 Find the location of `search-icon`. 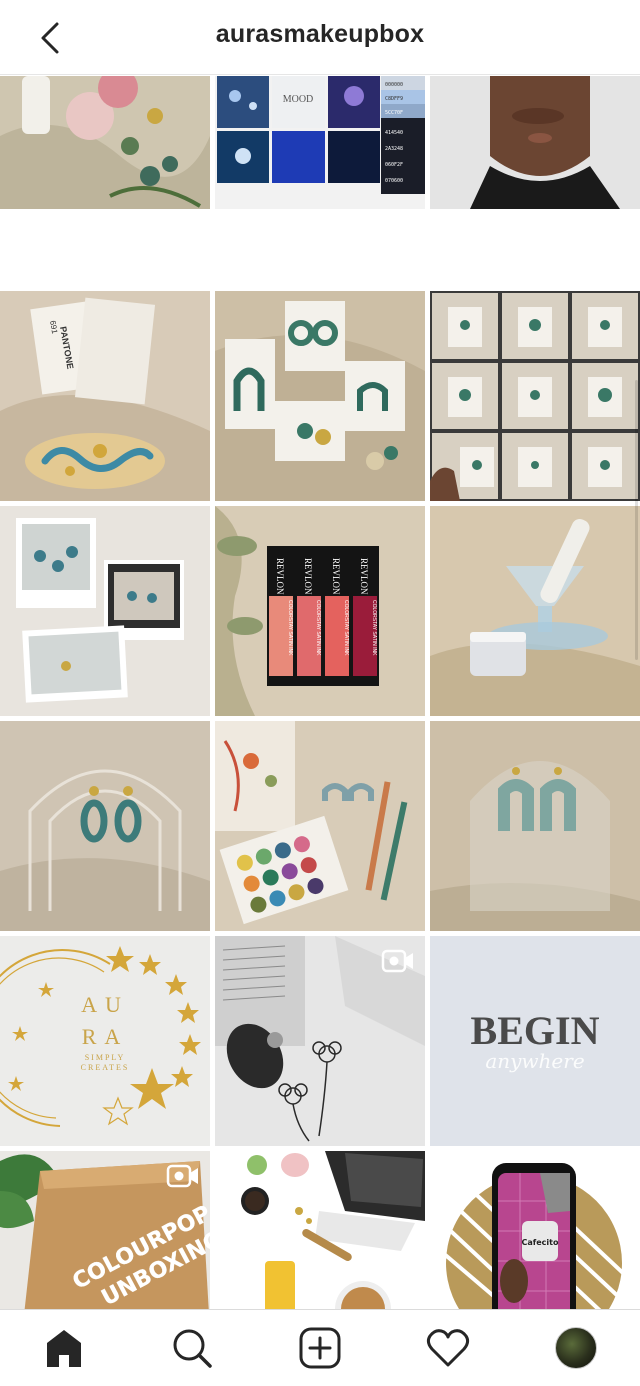

search-icon is located at coordinates (192, 1348).